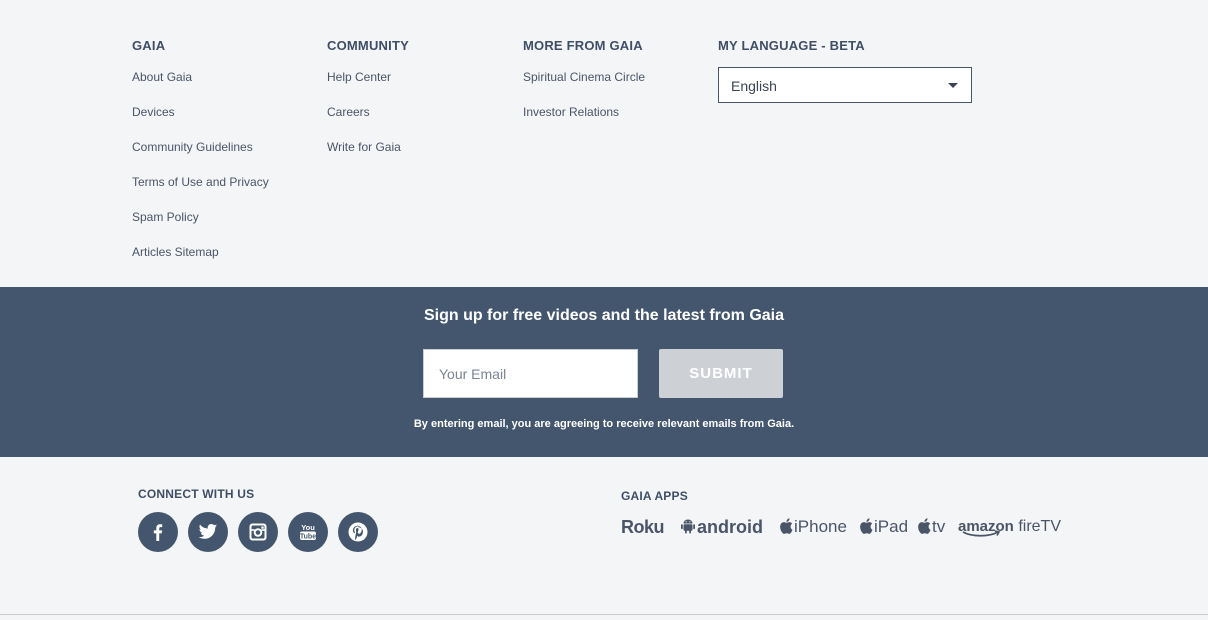 This screenshot has width=1208, height=620. What do you see at coordinates (359, 77) in the screenshot?
I see `link-help-center: Help Center` at bounding box center [359, 77].